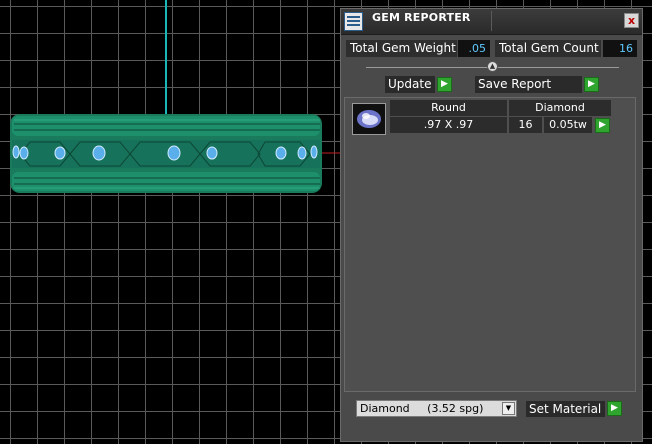  I want to click on material-select: Diamond (3.52 spg) ▼, so click(436, 408).